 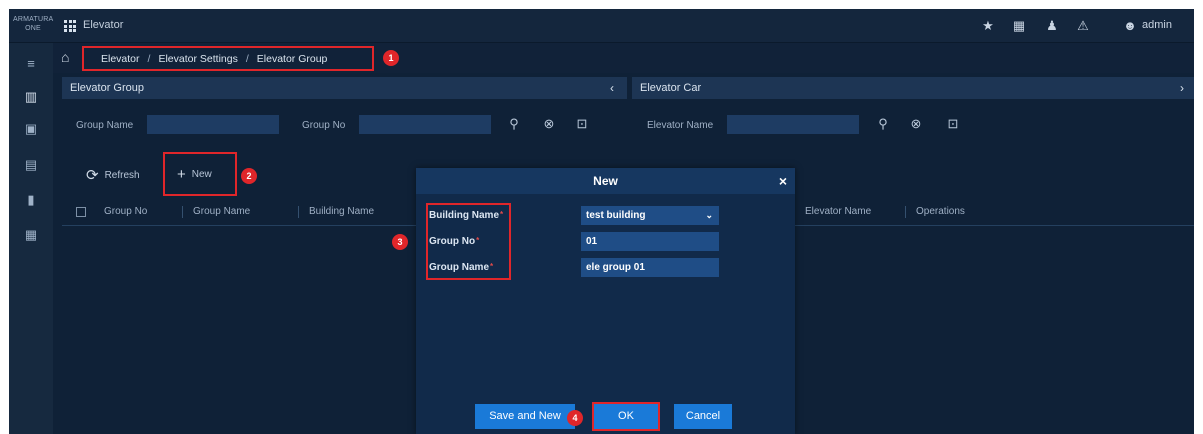 I want to click on left-panel-title: Elevator Group, so click(x=107, y=88).